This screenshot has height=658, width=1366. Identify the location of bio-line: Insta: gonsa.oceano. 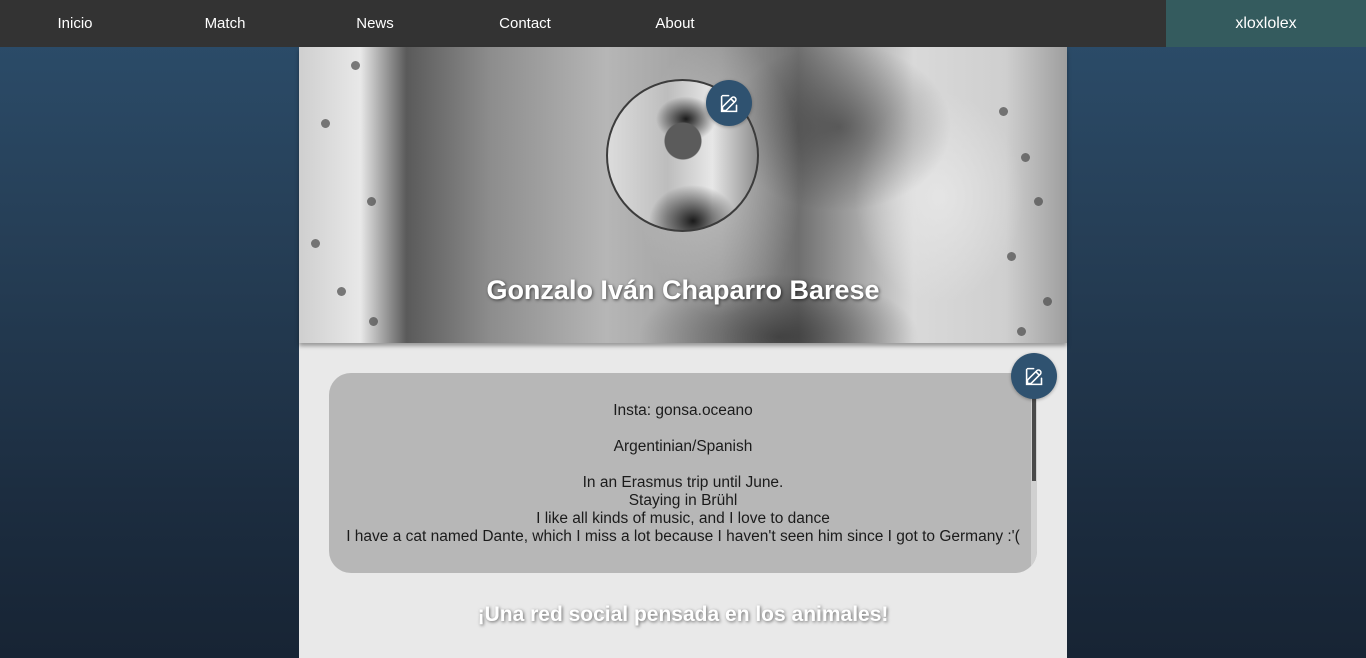
(683, 410).